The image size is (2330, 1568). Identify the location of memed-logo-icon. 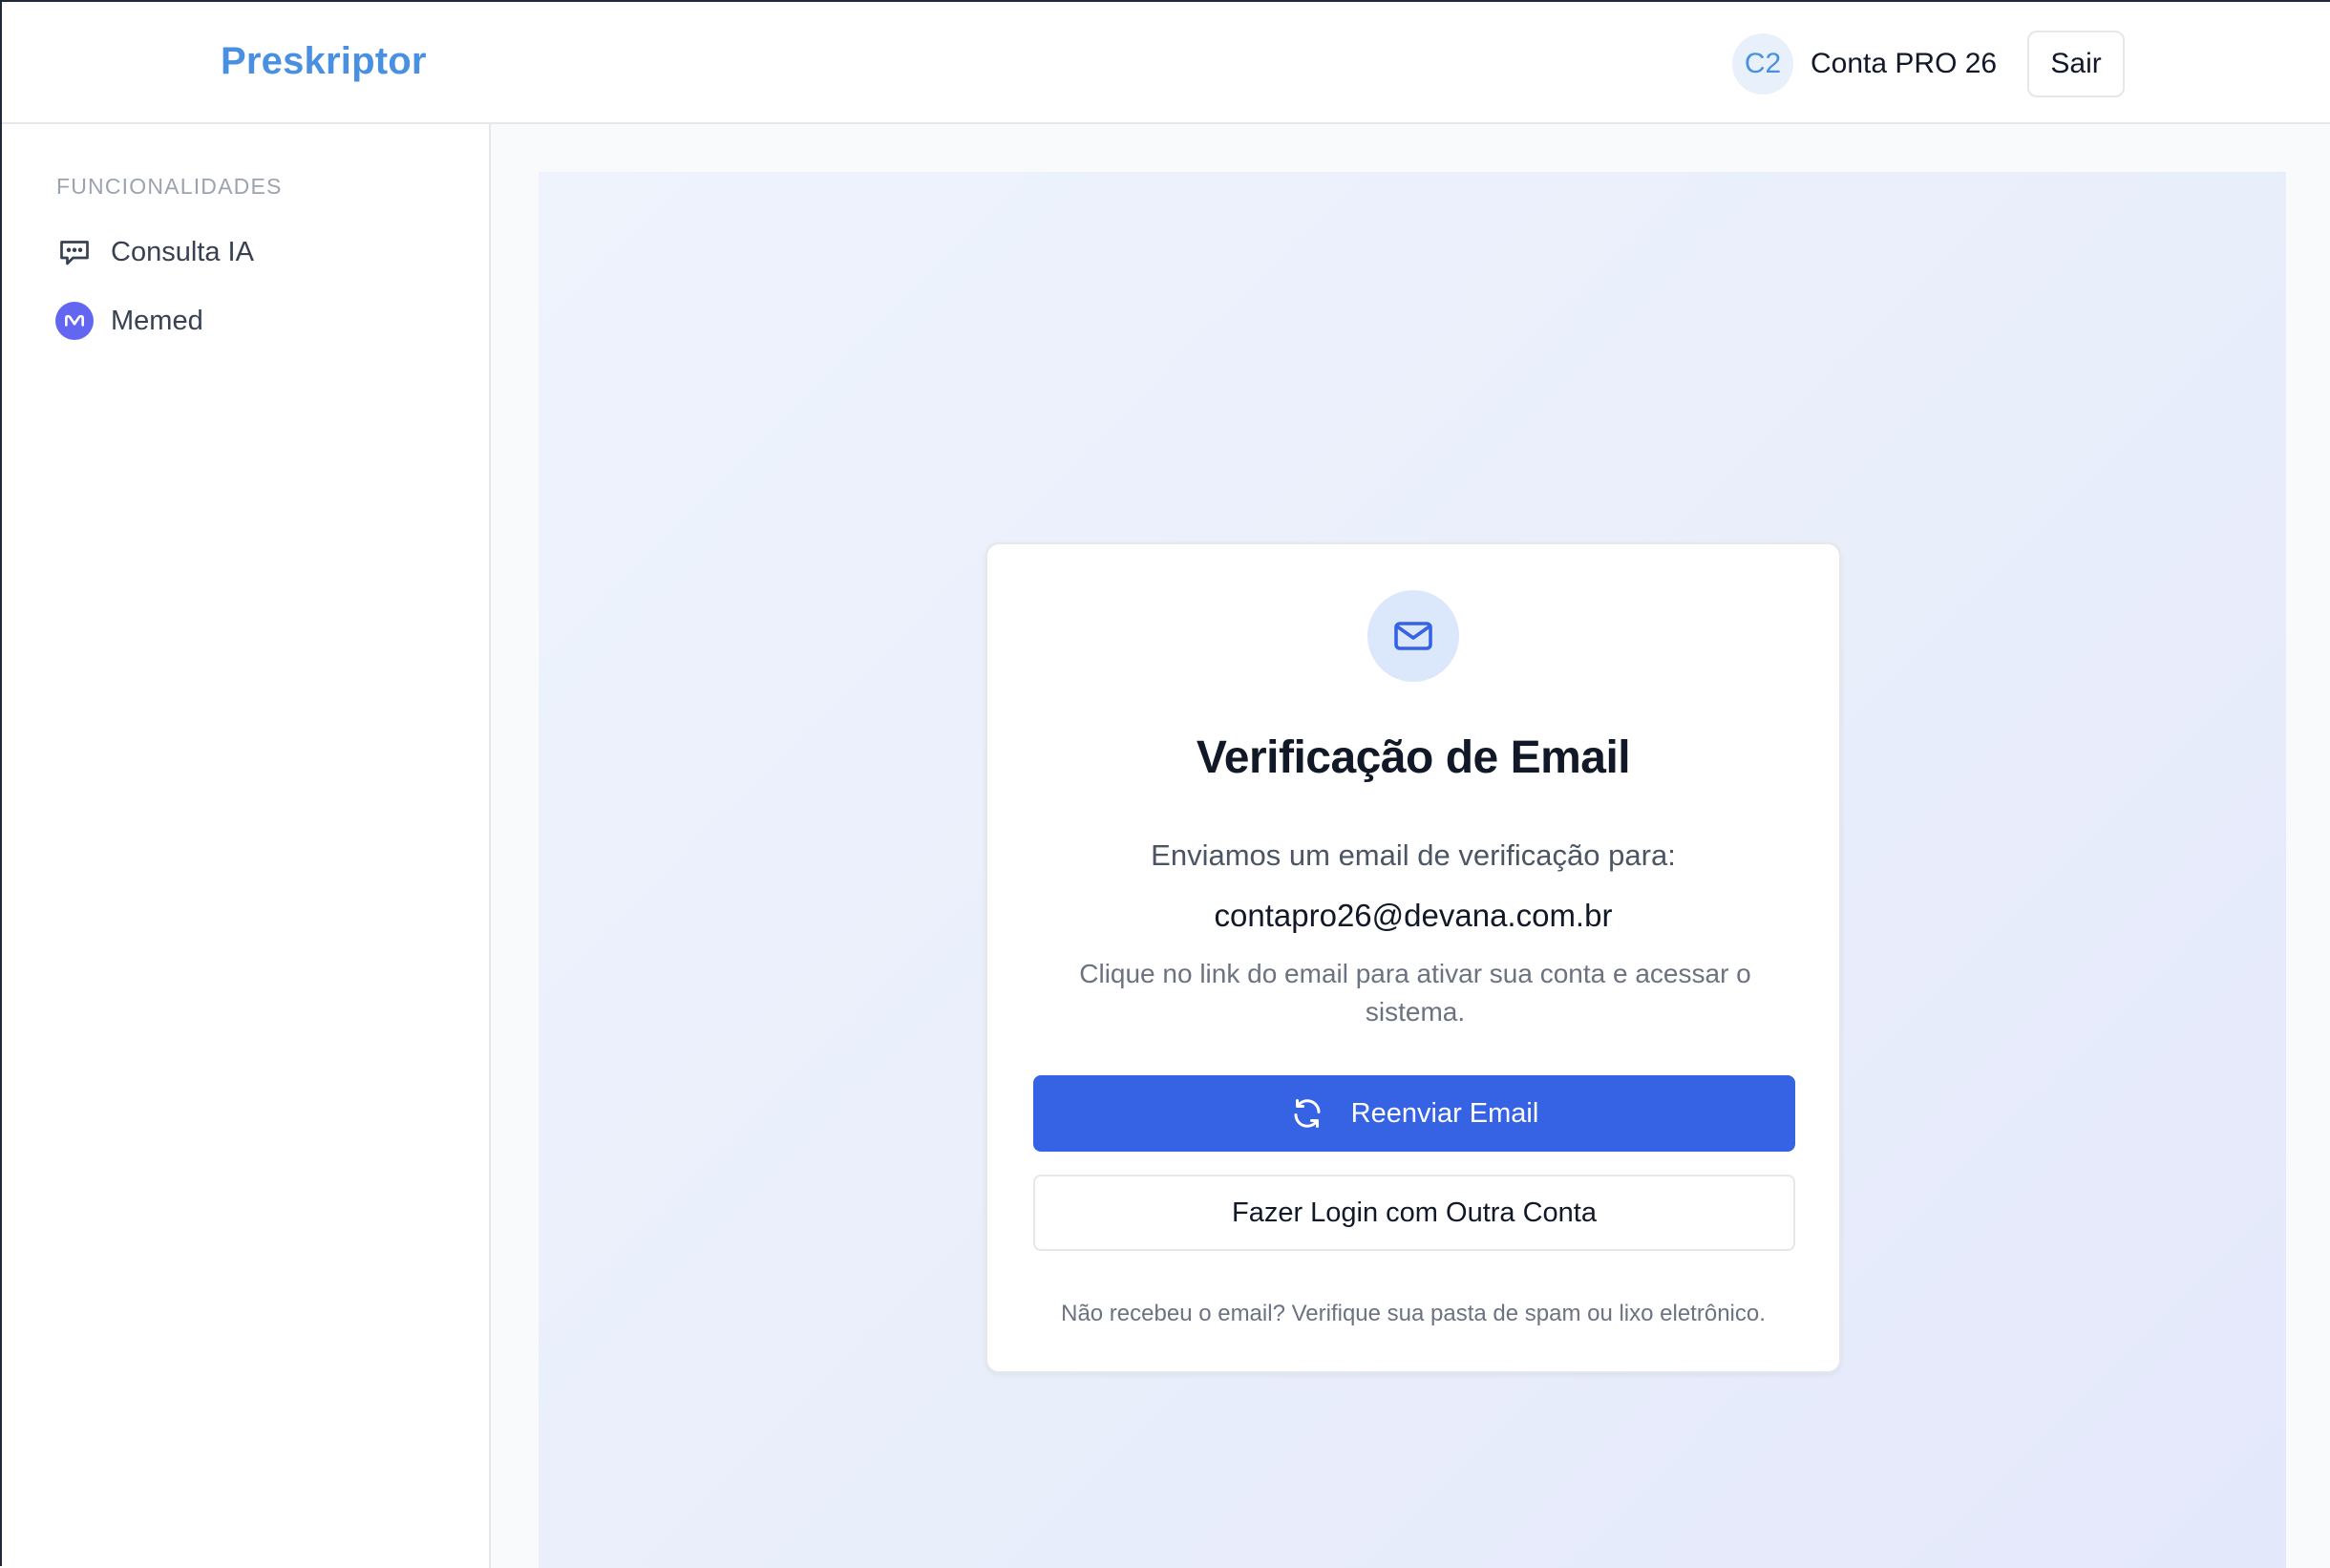
(75, 321).